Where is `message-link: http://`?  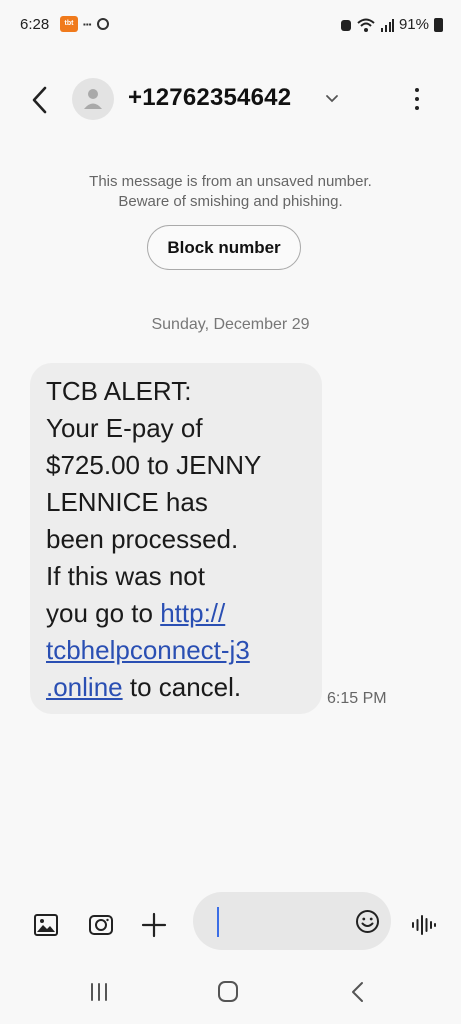 message-link: http:// is located at coordinates (192, 613).